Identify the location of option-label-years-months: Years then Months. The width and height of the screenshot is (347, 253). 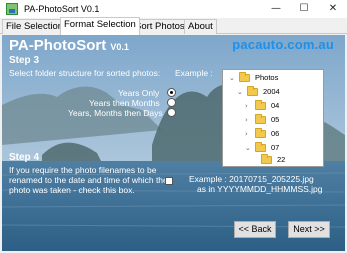
(124, 103).